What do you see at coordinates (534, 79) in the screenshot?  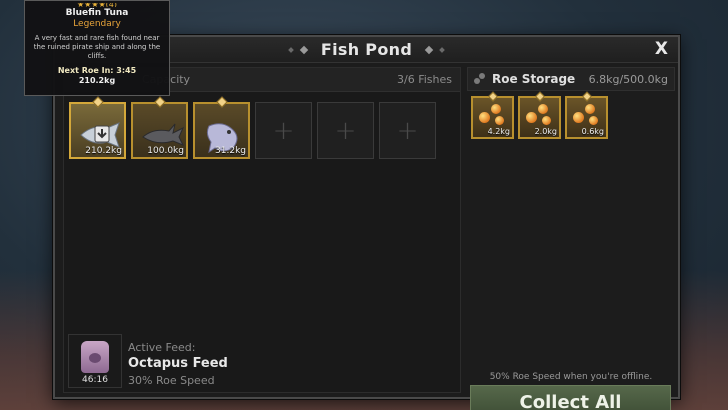 I see `roe-storage-title: Roe Storage` at bounding box center [534, 79].